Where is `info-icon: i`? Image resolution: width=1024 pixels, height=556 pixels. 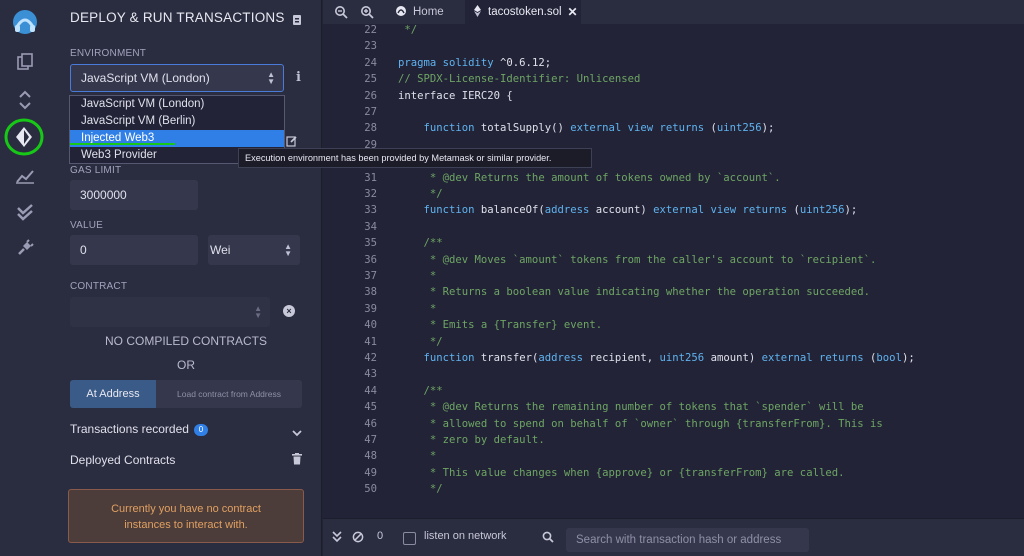
info-icon: i is located at coordinates (298, 77).